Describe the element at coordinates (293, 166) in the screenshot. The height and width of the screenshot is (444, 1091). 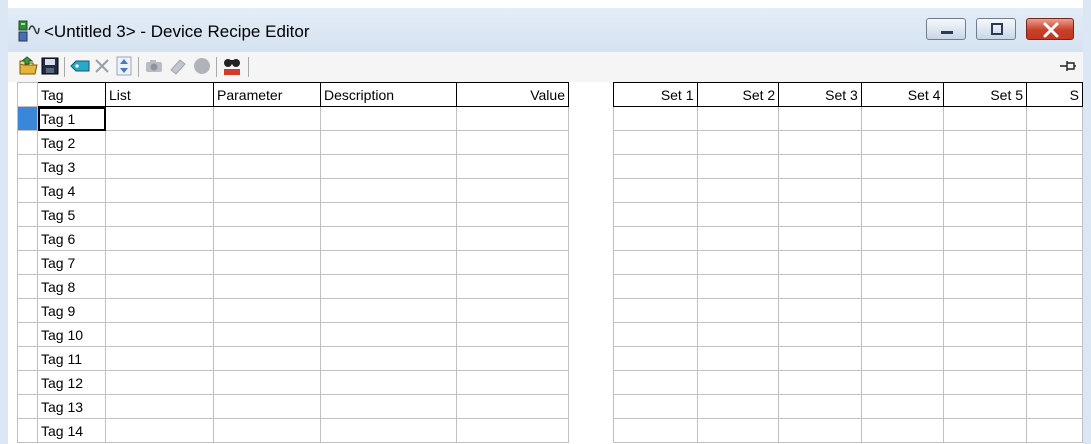
I see `table-row: Tag 3` at that location.